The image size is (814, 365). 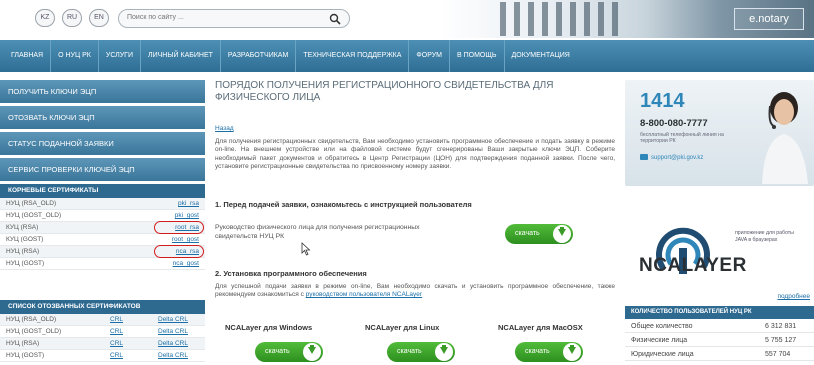 What do you see at coordinates (222, 17) in the screenshot?
I see `search-input` at bounding box center [222, 17].